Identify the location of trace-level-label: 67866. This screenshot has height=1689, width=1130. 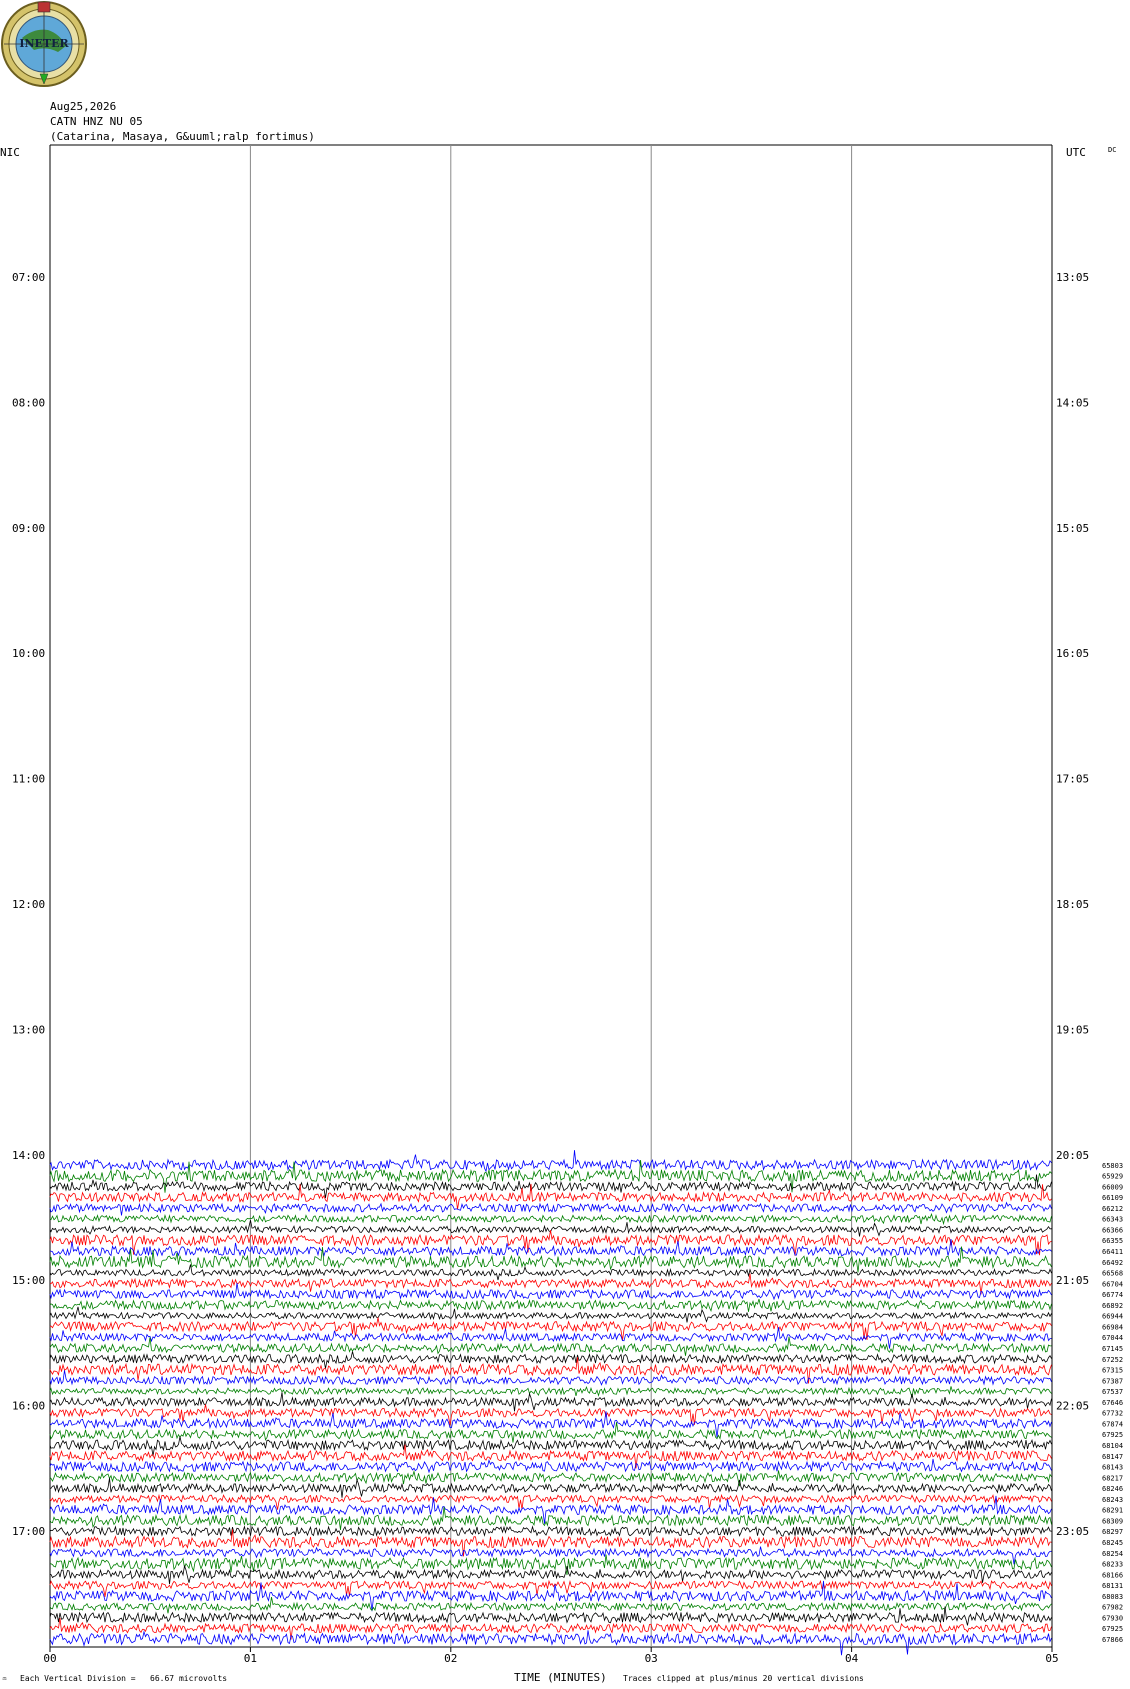
(1112, 1640).